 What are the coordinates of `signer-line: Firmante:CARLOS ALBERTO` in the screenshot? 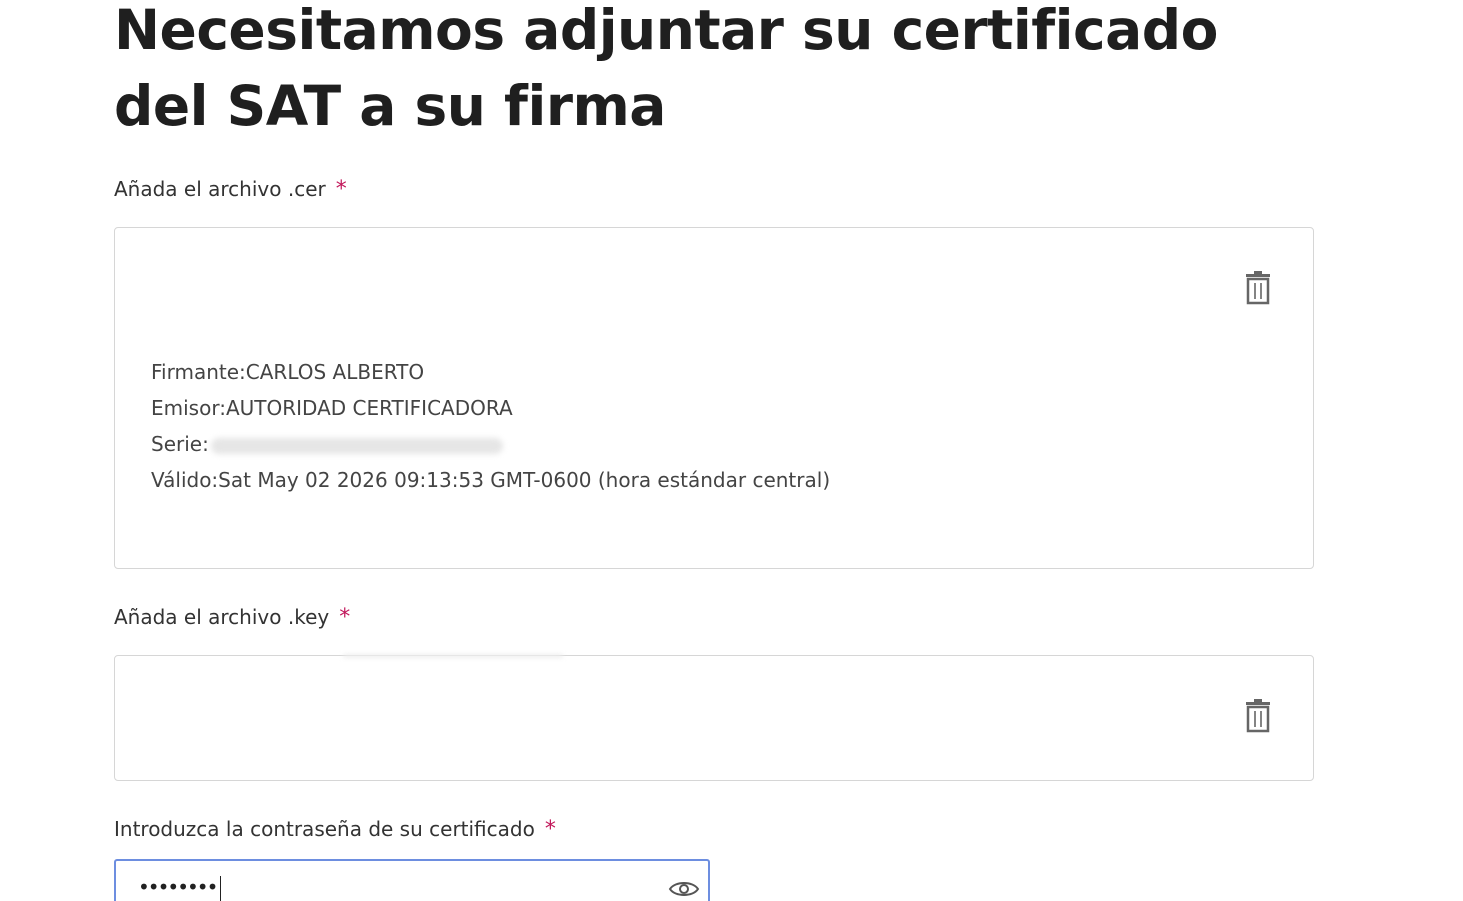 It's located at (490, 372).